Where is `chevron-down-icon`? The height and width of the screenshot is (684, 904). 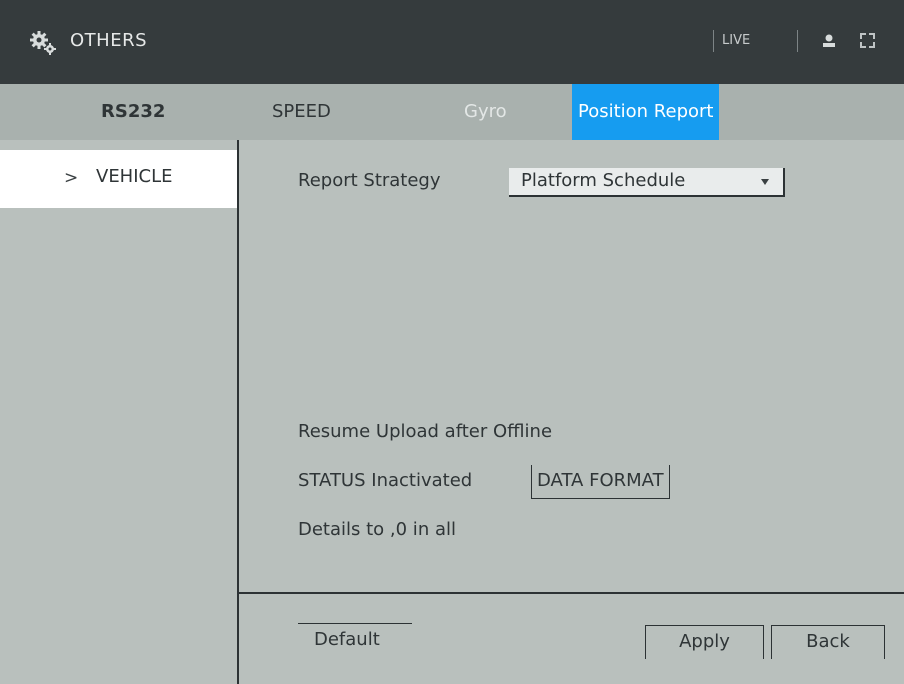
chevron-down-icon is located at coordinates (765, 182).